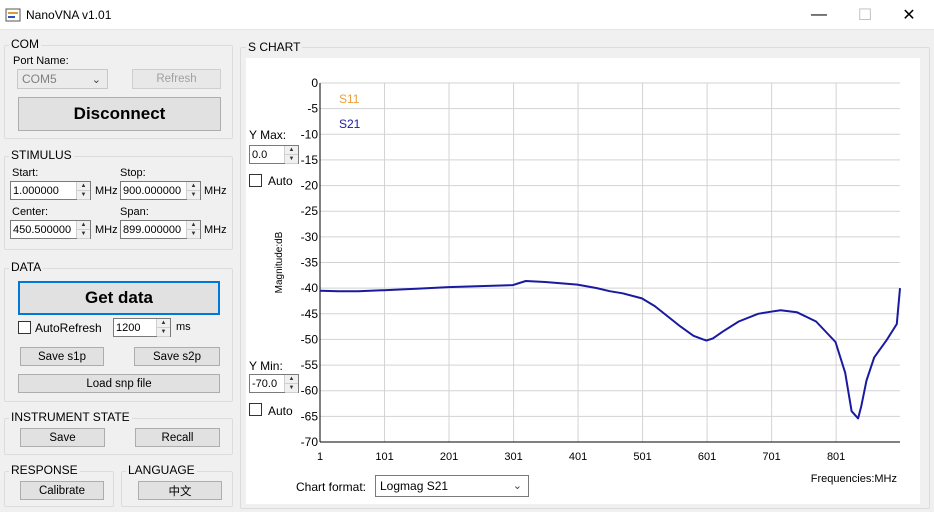  I want to click on legend-entry-s11: S11, so click(349, 99).